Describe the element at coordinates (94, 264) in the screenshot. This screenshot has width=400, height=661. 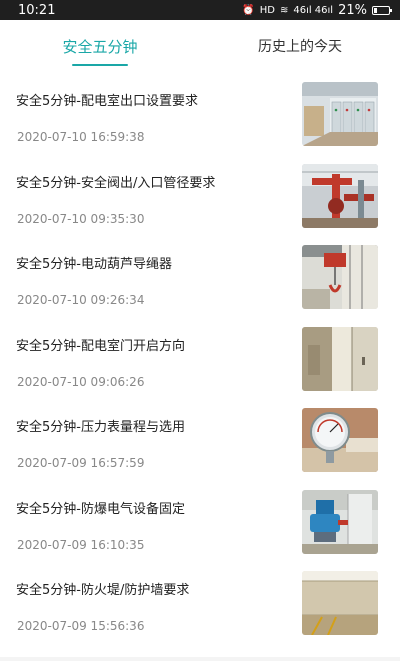
I see `article-title: 安全5分钟-电动葫芦导绳器` at that location.